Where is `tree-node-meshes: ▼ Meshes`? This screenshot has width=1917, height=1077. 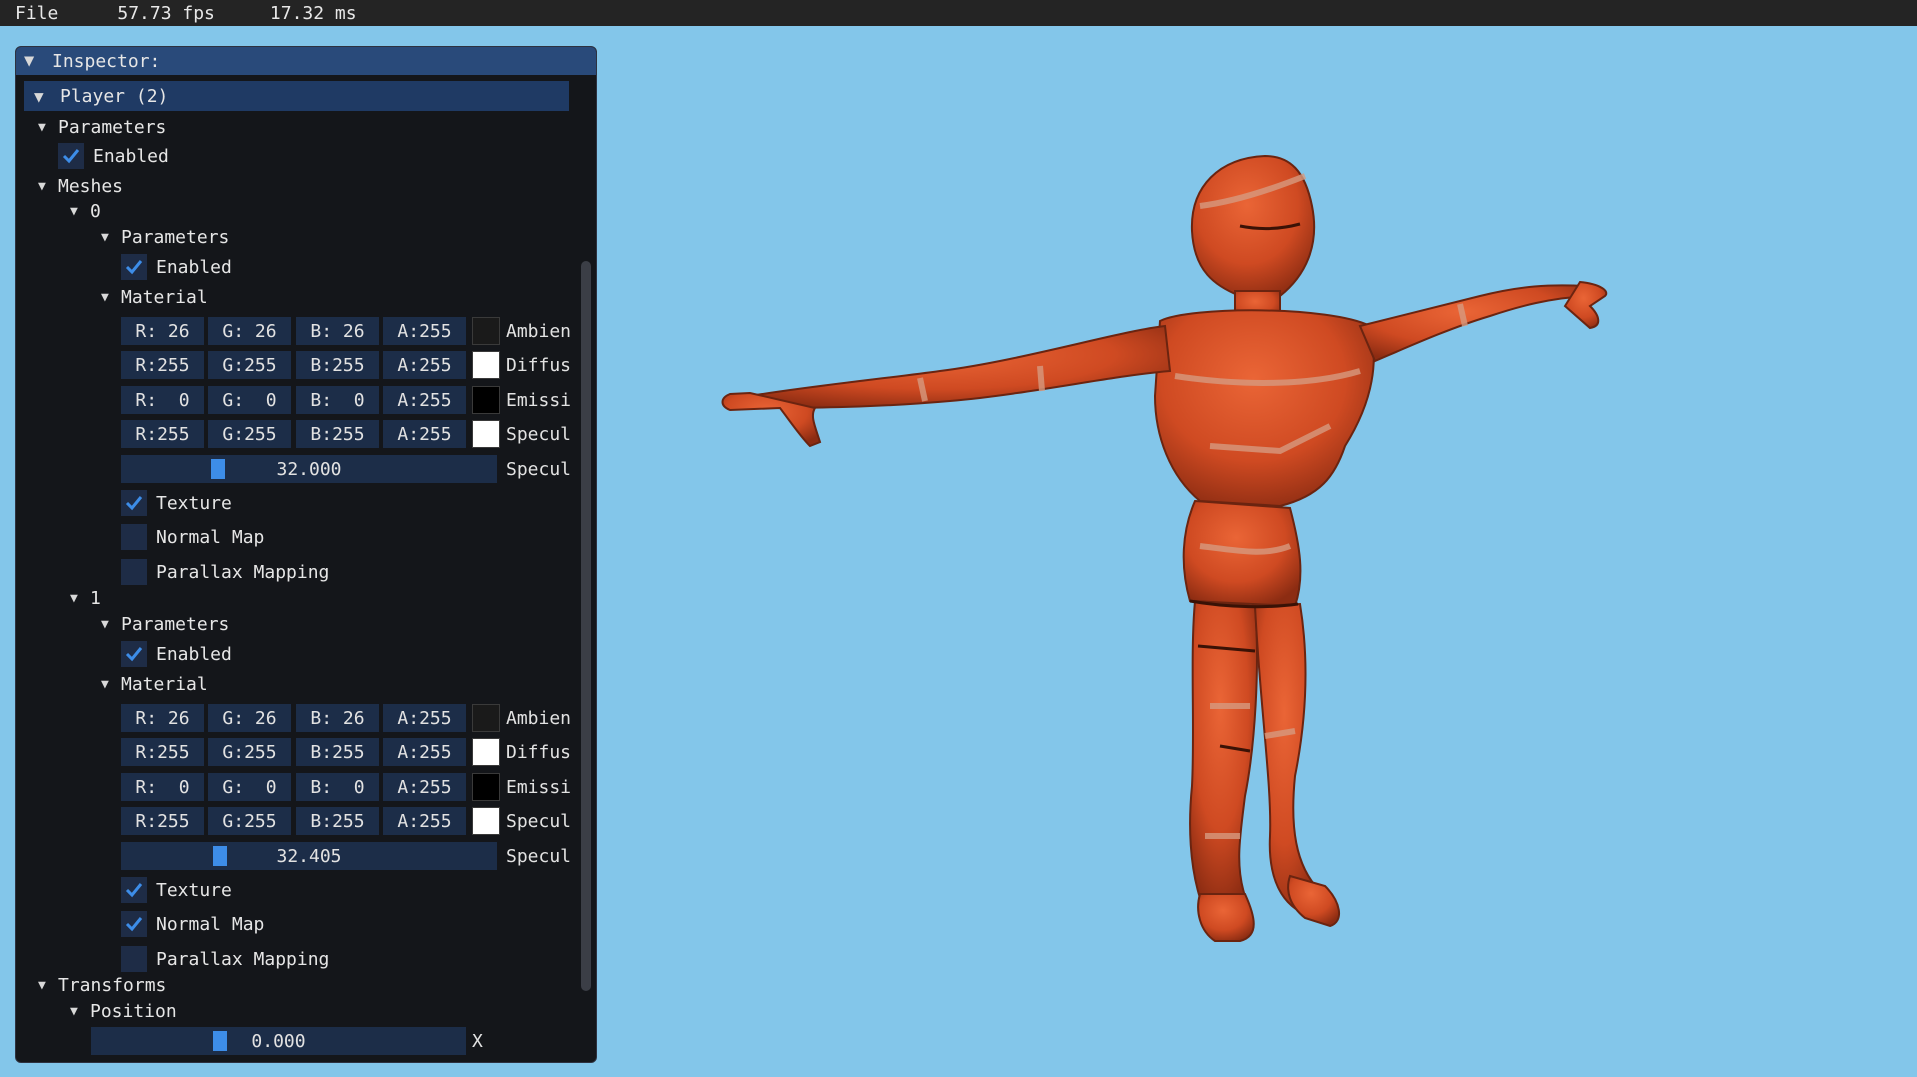
tree-node-meshes: ▼ Meshes is located at coordinates (80, 186).